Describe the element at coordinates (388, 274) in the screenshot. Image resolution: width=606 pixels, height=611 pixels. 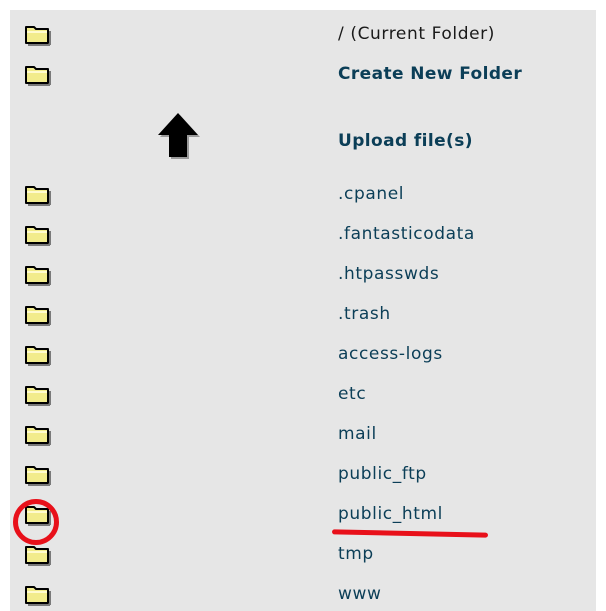
I see `folder-link: .htpasswds` at that location.